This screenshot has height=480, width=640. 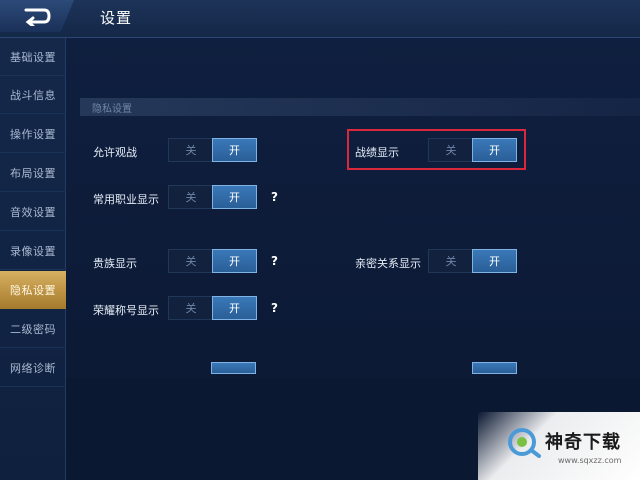 I want to click on allow-spectate-toggle: 关 开, so click(x=212, y=150).